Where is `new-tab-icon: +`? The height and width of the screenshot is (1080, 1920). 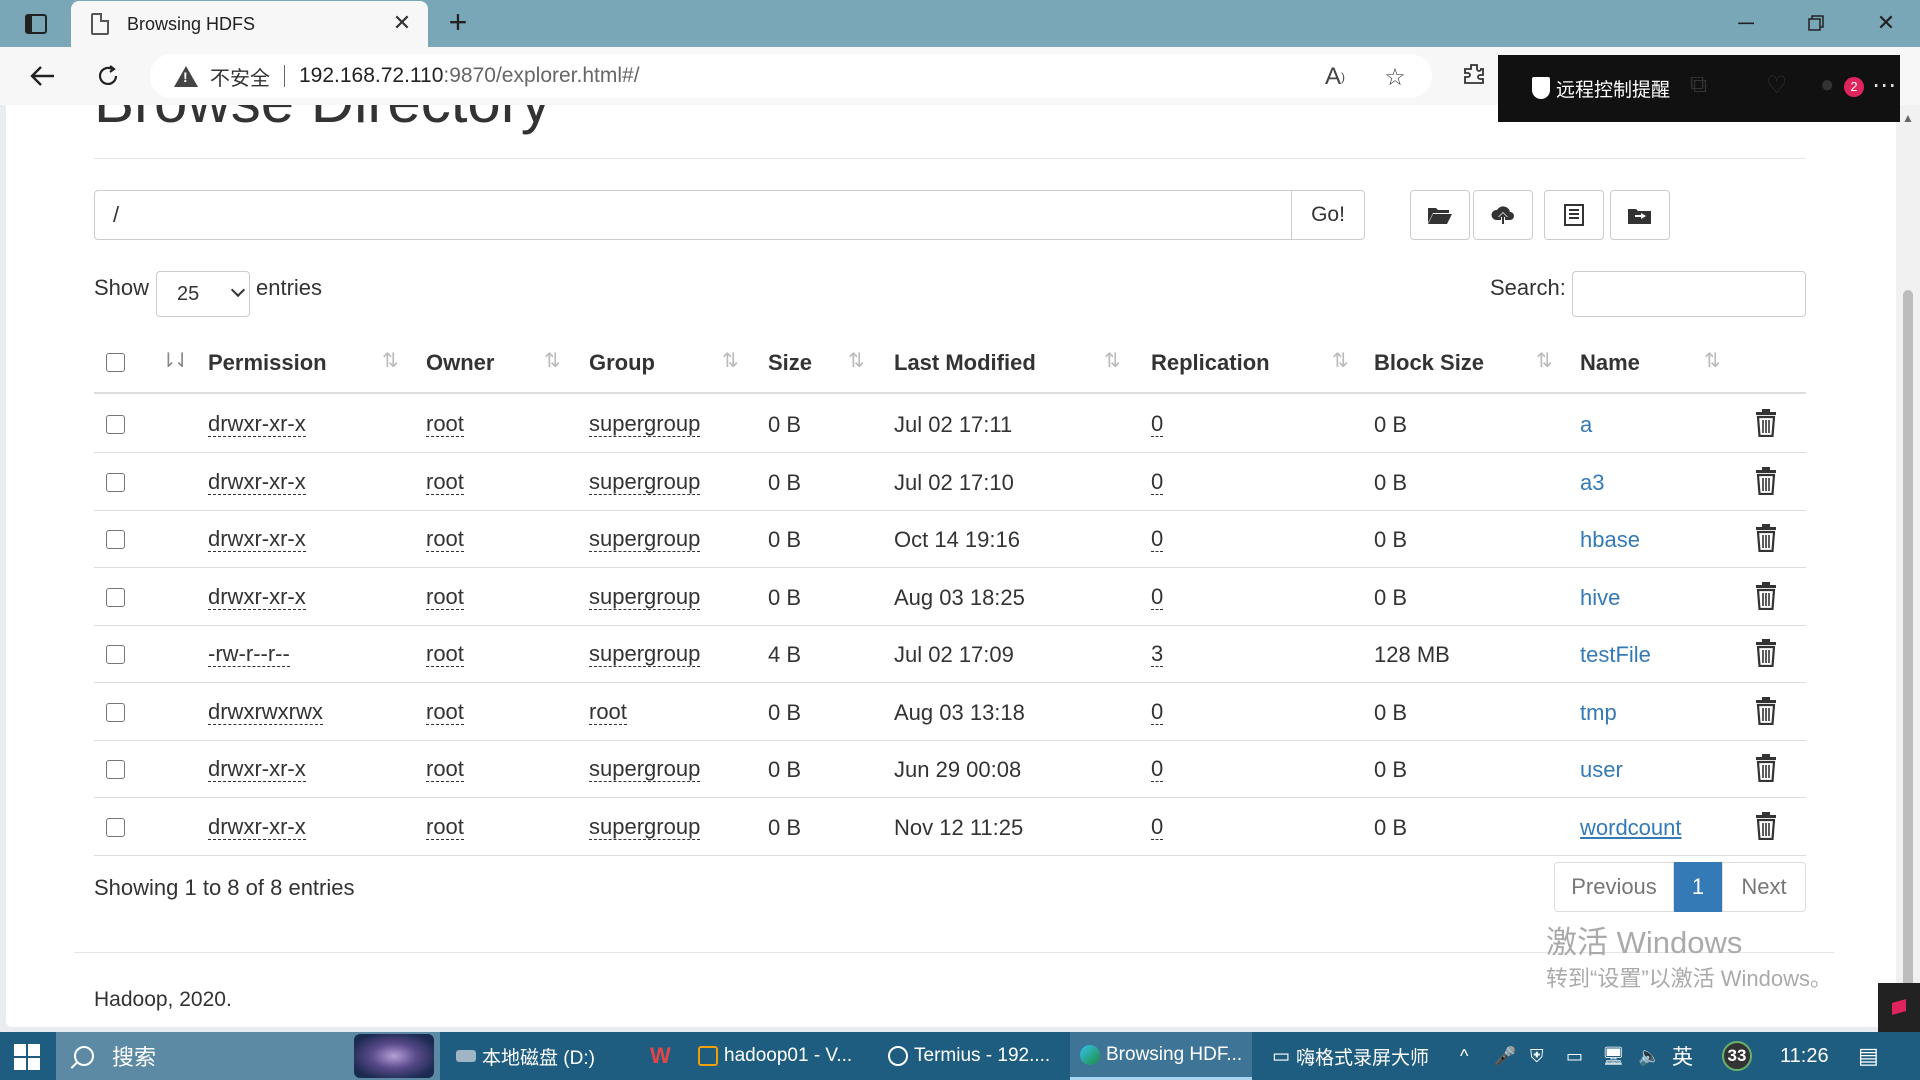
new-tab-icon: + is located at coordinates (458, 22).